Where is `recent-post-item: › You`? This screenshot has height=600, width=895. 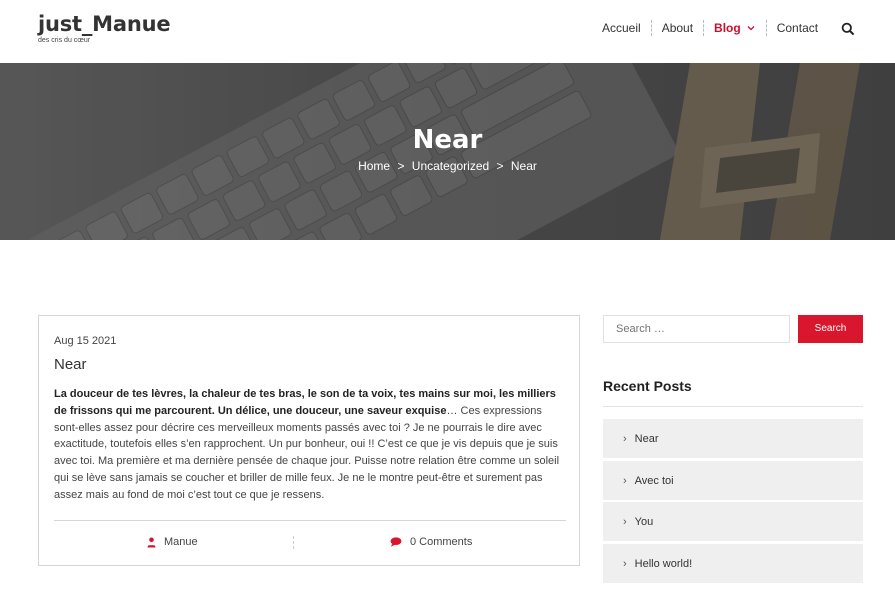 recent-post-item: › You is located at coordinates (733, 521).